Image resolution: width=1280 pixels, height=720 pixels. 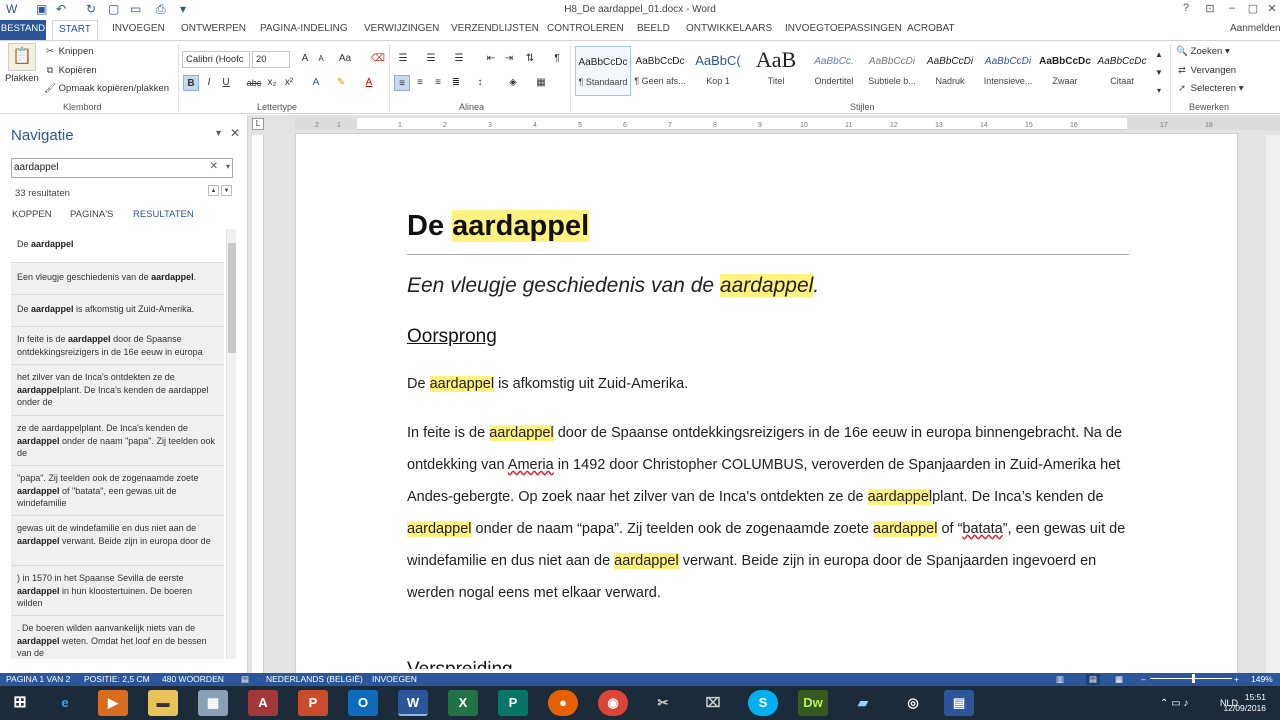 What do you see at coordinates (209, 83) in the screenshot?
I see `italic-icon: I` at bounding box center [209, 83].